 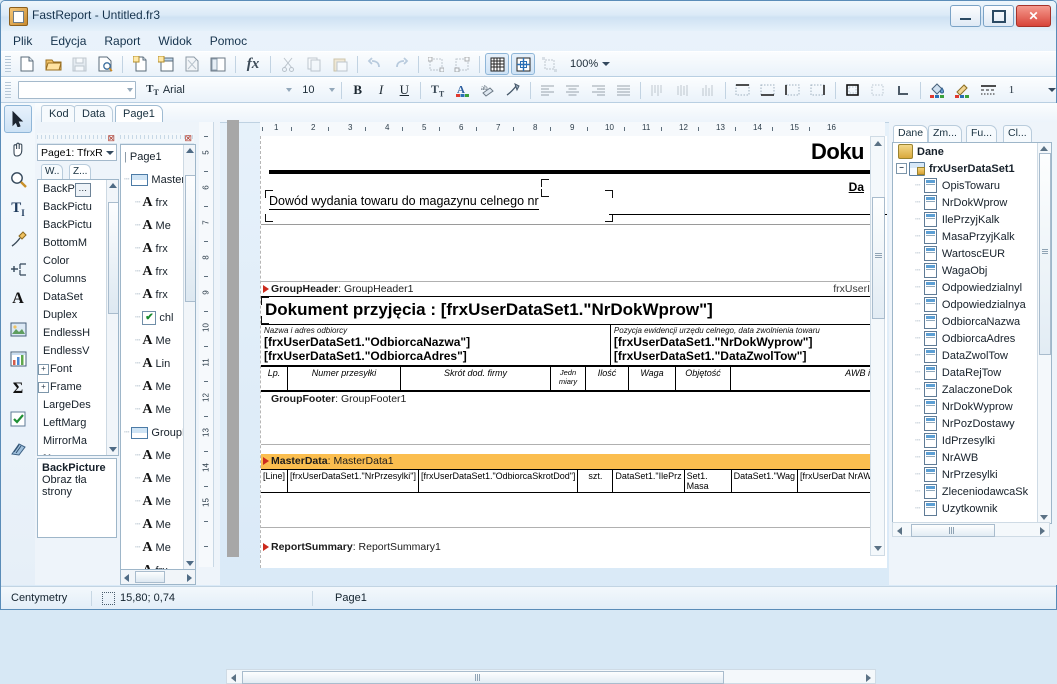 I want to click on function-icon: fx, so click(x=253, y=64).